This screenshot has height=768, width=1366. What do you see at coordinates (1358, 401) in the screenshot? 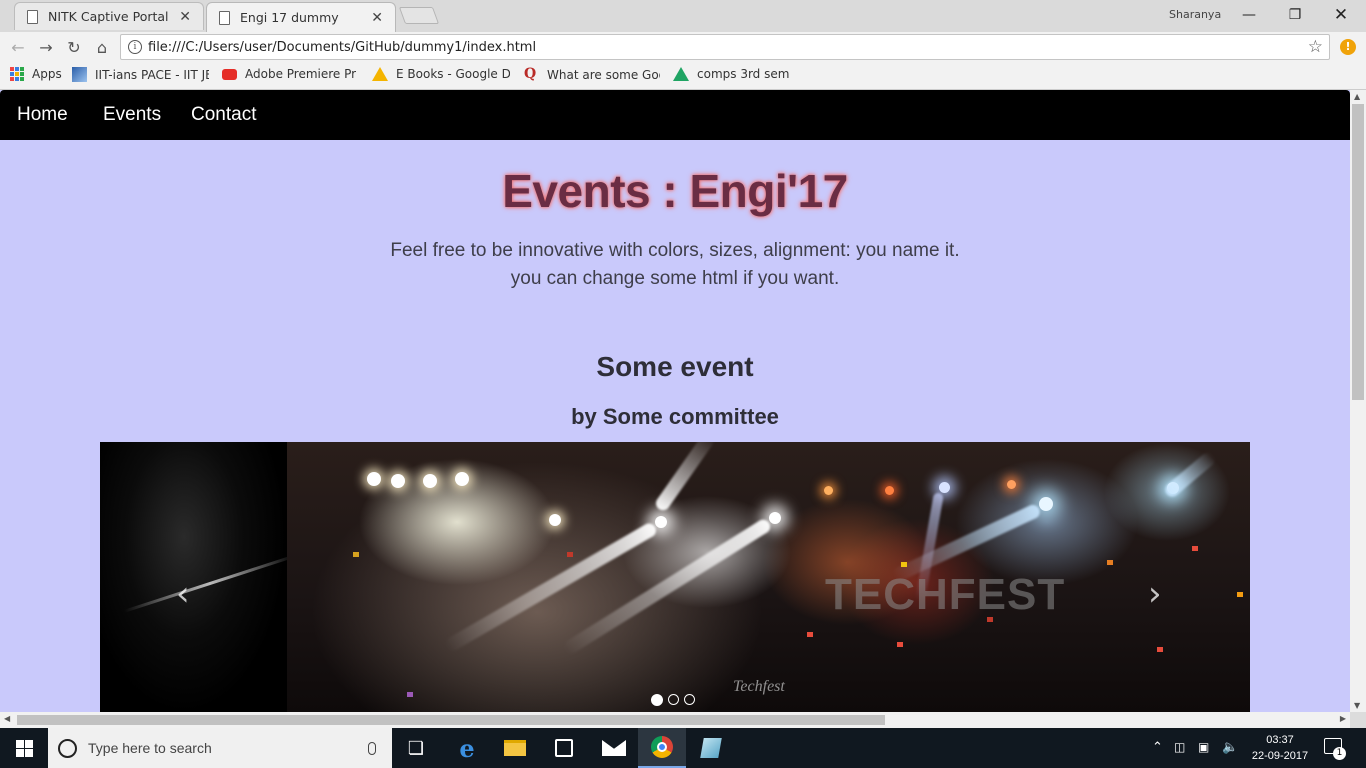
I see `vertical-scrollbar: ▲ ▼` at bounding box center [1358, 401].